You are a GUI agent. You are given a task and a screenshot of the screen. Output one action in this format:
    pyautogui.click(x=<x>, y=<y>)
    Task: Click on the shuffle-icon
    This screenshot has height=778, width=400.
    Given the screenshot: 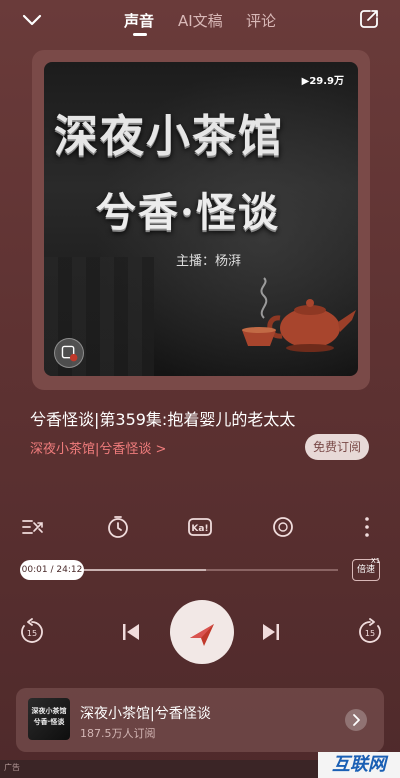 What is the action you would take?
    pyautogui.click(x=33, y=527)
    